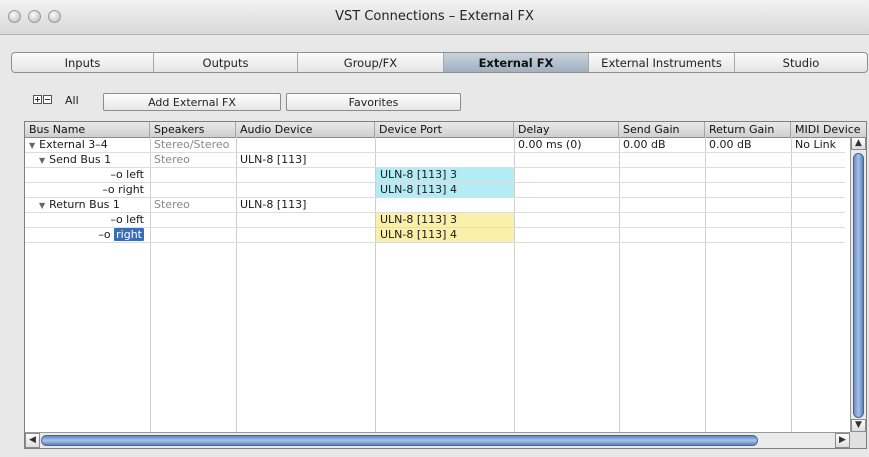 This screenshot has height=457, width=869. I want to click on vertical-scroll-thumb, so click(858, 285).